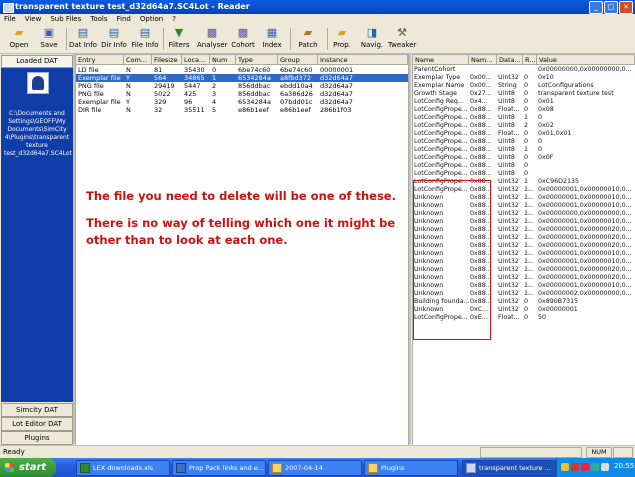 The width and height of the screenshot is (635, 477). Describe the element at coordinates (83, 32) in the screenshot. I see `dat-info-icon: ▤` at that location.